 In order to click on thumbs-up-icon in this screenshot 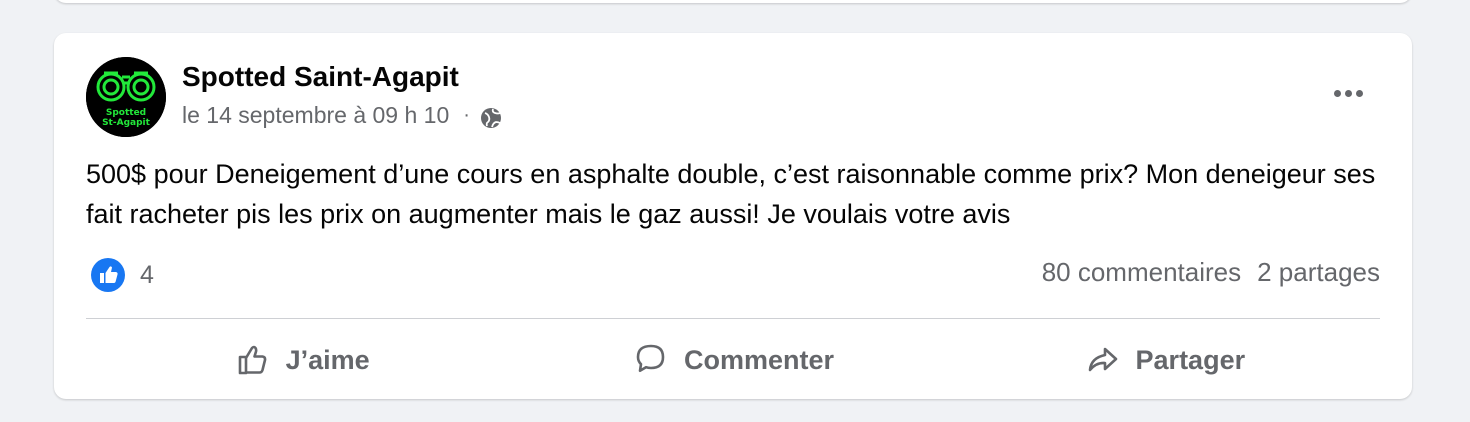, I will do `click(252, 360)`.